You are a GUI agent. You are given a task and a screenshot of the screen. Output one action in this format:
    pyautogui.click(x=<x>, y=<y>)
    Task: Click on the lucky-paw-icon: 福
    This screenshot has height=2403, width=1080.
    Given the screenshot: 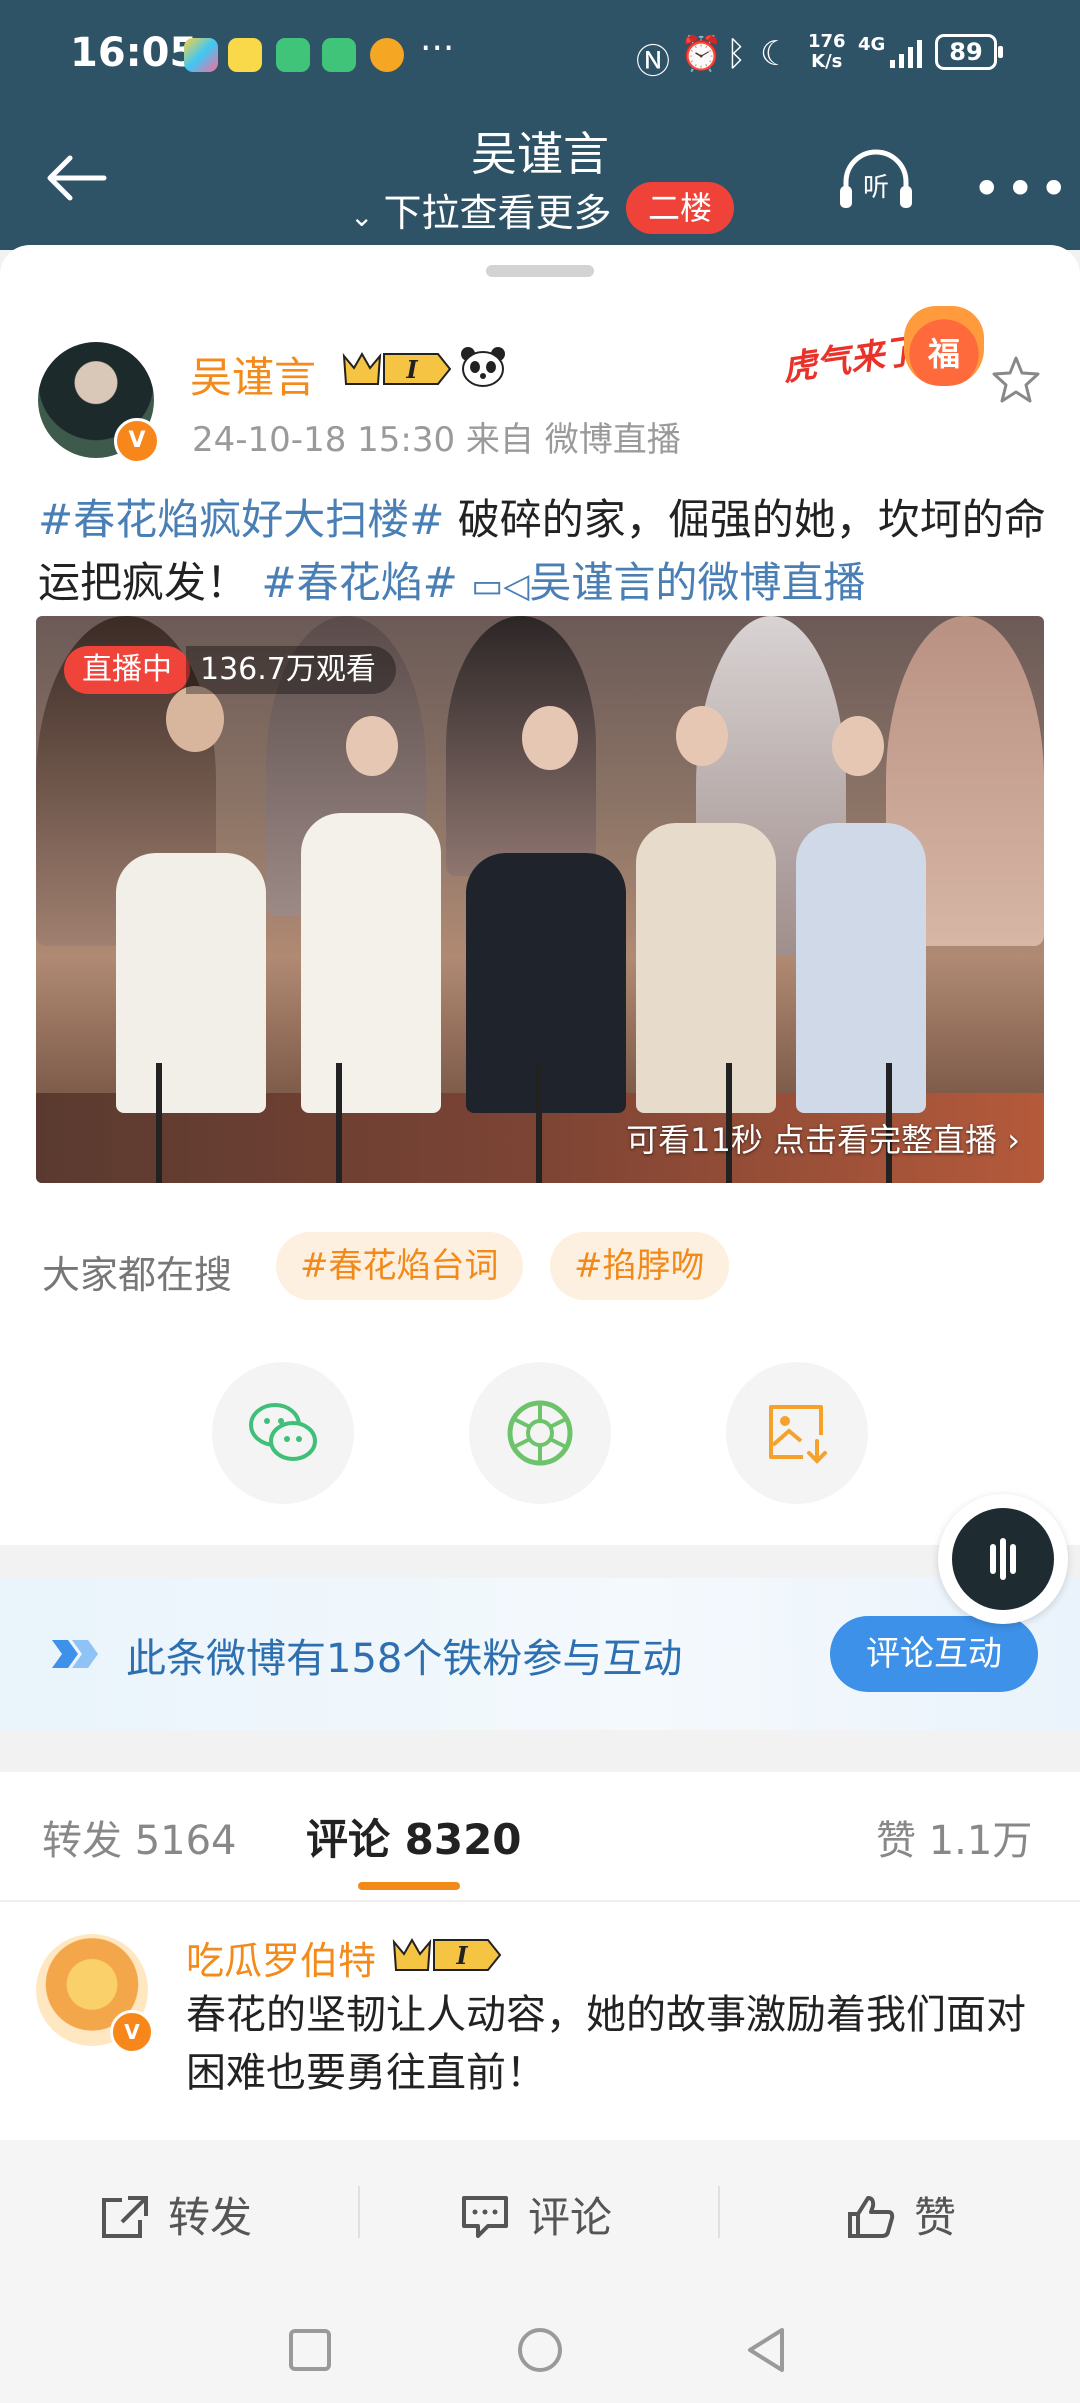 What is the action you would take?
    pyautogui.click(x=944, y=346)
    